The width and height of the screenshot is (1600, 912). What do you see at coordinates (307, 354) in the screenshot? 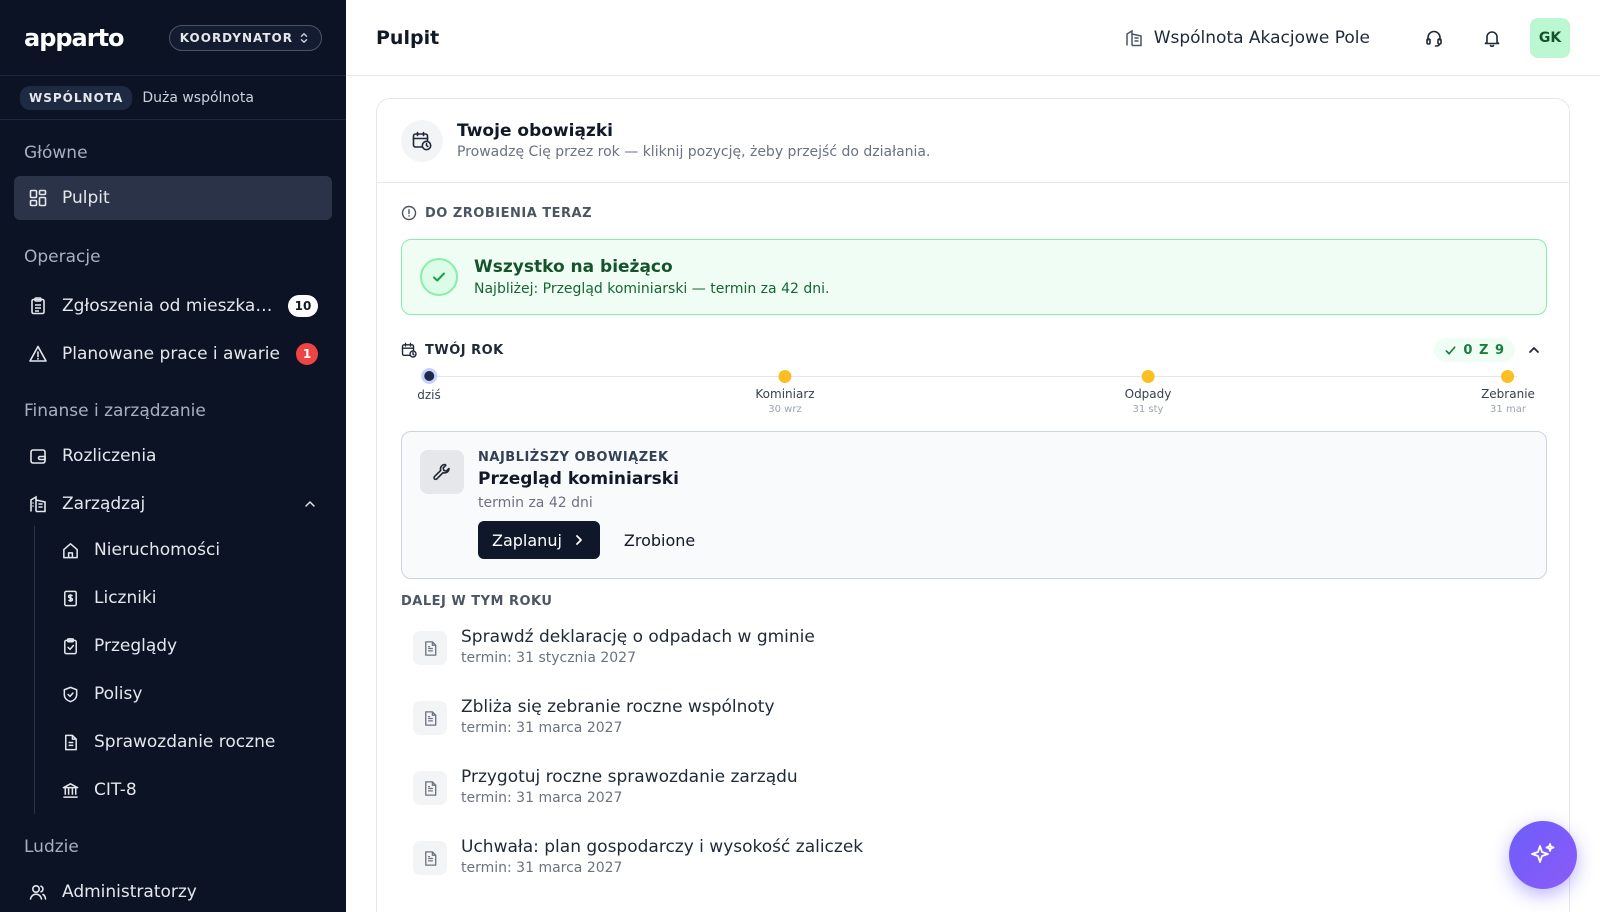
I see `planned-count-badge: 1` at bounding box center [307, 354].